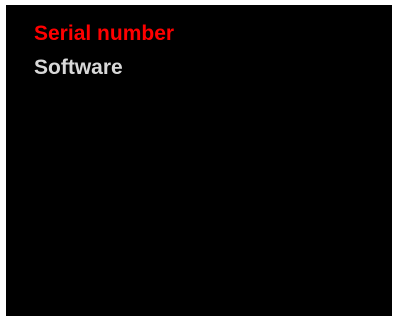 This screenshot has width=397, height=321. What do you see at coordinates (104, 34) in the screenshot?
I see `menu-item-serial-number: Serial number` at bounding box center [104, 34].